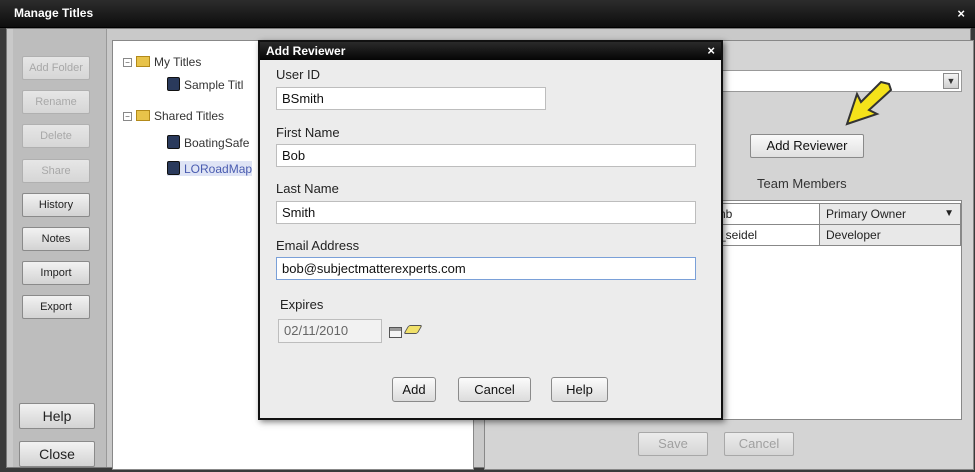  I want to click on tree-item-shared-titles: − Shared Titles, so click(173, 116).